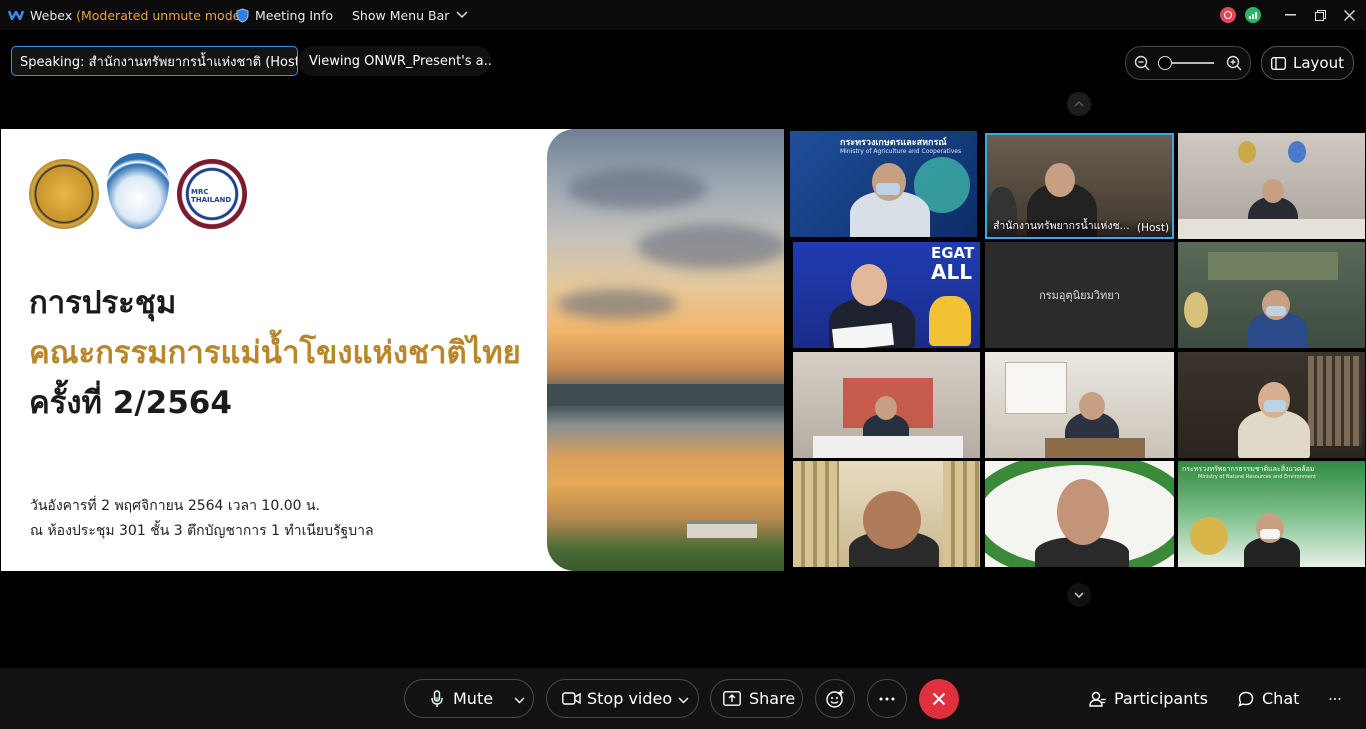  What do you see at coordinates (1188, 63) in the screenshot?
I see `zoom-control` at bounding box center [1188, 63].